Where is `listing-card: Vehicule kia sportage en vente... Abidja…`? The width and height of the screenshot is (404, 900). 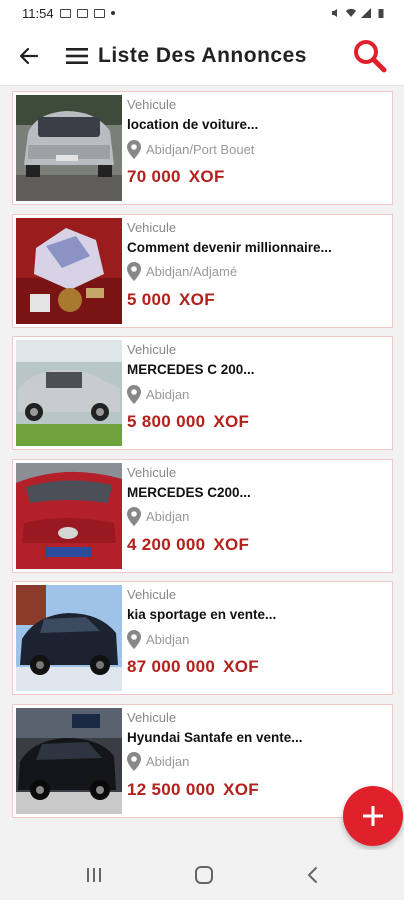 listing-card: Vehicule kia sportage en vente... Abidja… is located at coordinates (202, 638).